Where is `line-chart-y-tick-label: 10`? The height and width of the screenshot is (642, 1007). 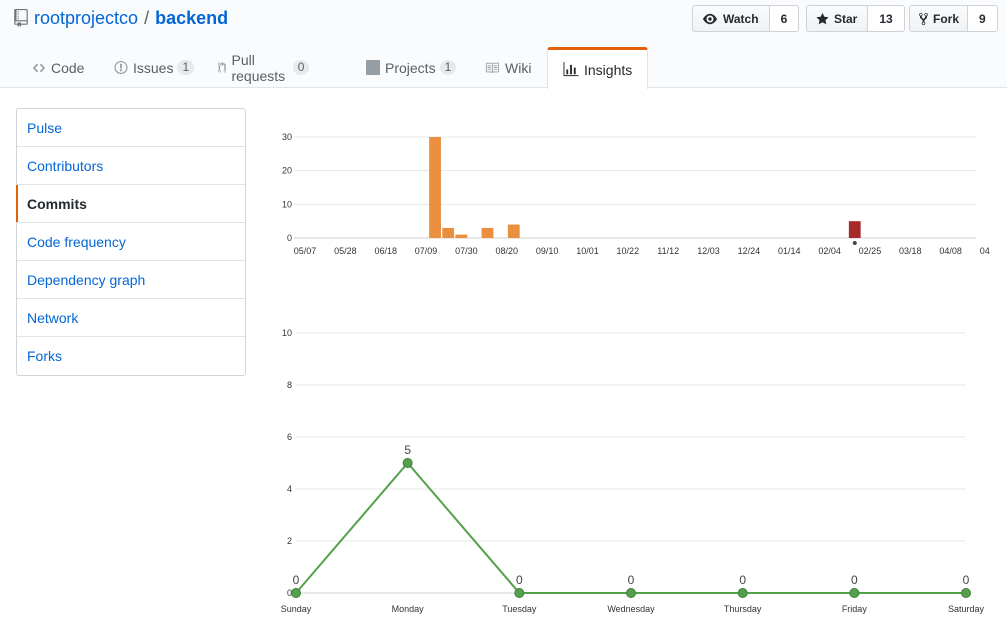
line-chart-y-tick-label: 10 is located at coordinates (287, 333).